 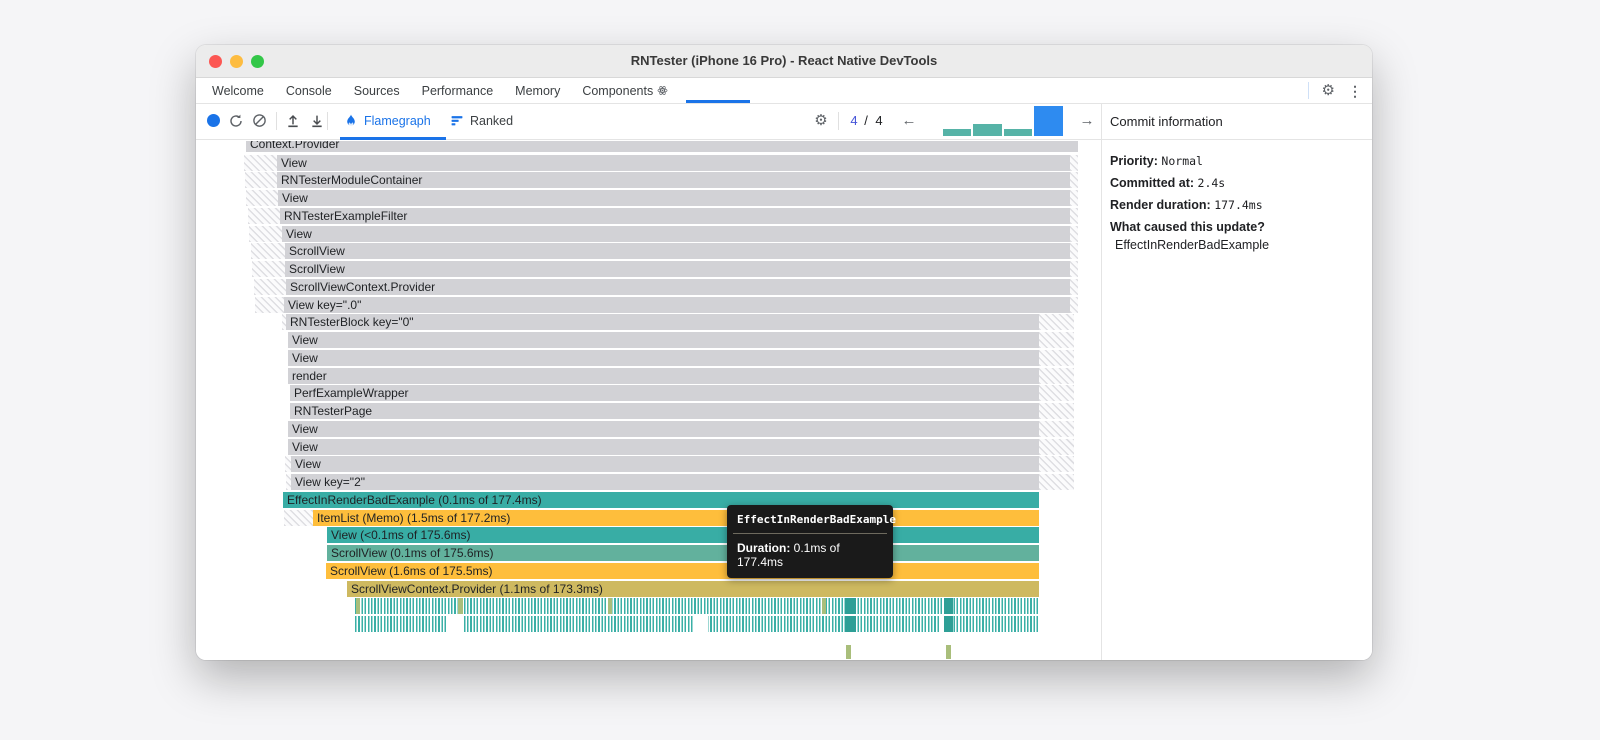 I want to click on commit-bar-selected, so click(x=1048, y=121).